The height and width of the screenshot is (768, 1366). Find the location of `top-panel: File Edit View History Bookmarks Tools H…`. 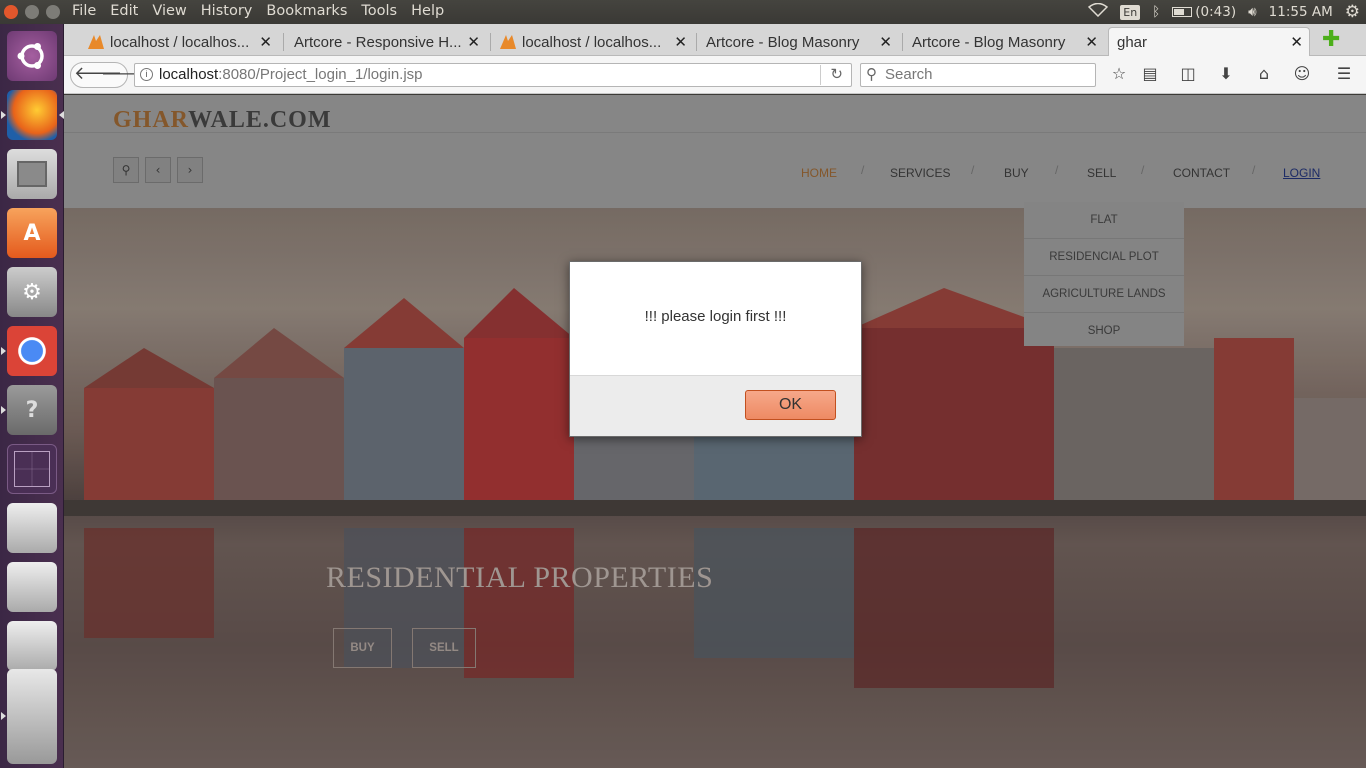

top-panel: File Edit View History Bookmarks Tools H… is located at coordinates (683, 12).